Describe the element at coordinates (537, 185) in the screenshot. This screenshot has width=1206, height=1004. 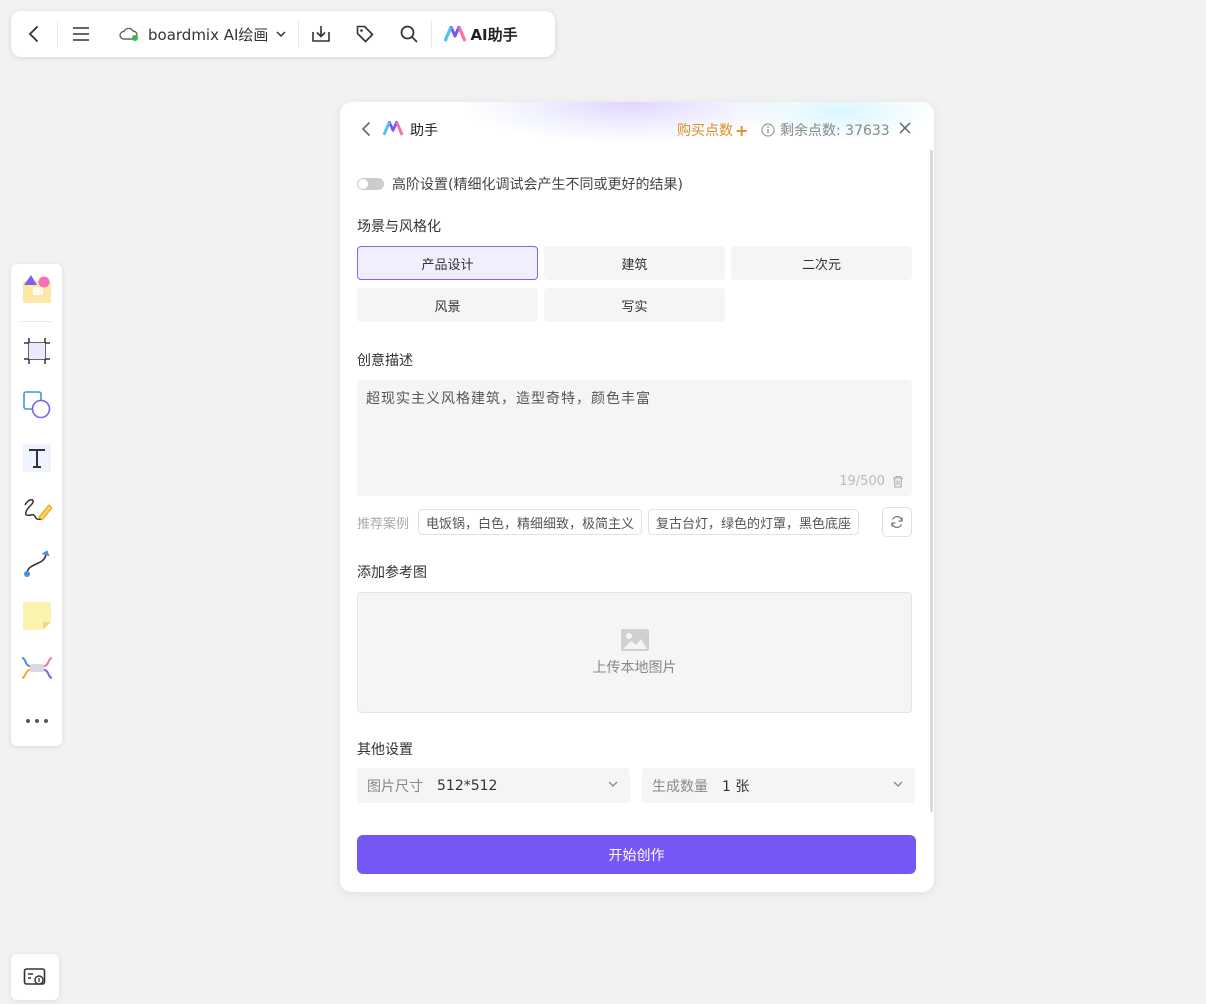
I see `advanced-settings-label: 高阶设置(精细化调试会产生不同或更好的结果)` at that location.